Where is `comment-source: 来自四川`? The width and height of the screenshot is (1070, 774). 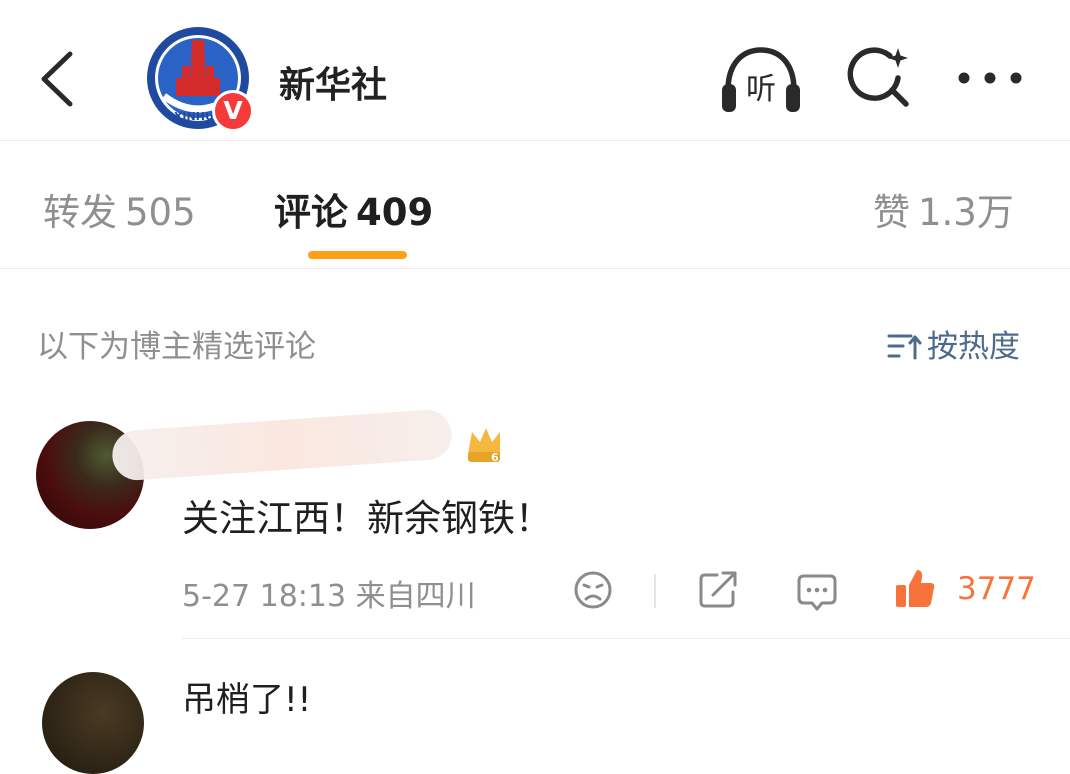
comment-source: 来自四川 is located at coordinates (415, 596).